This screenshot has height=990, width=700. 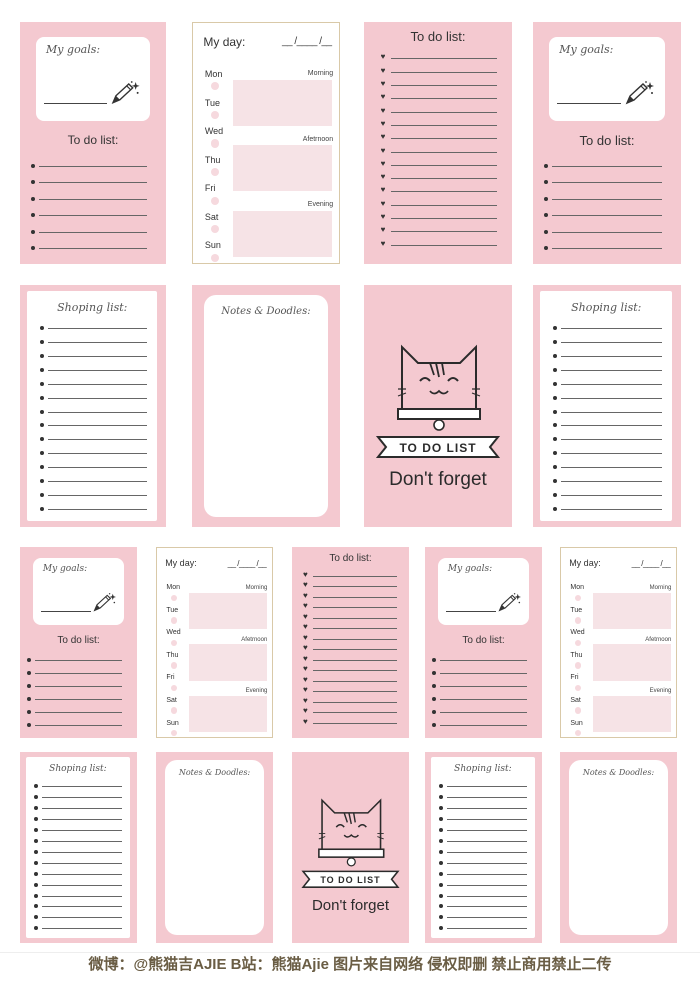 I want to click on slot-label: Evening, so click(x=320, y=204).